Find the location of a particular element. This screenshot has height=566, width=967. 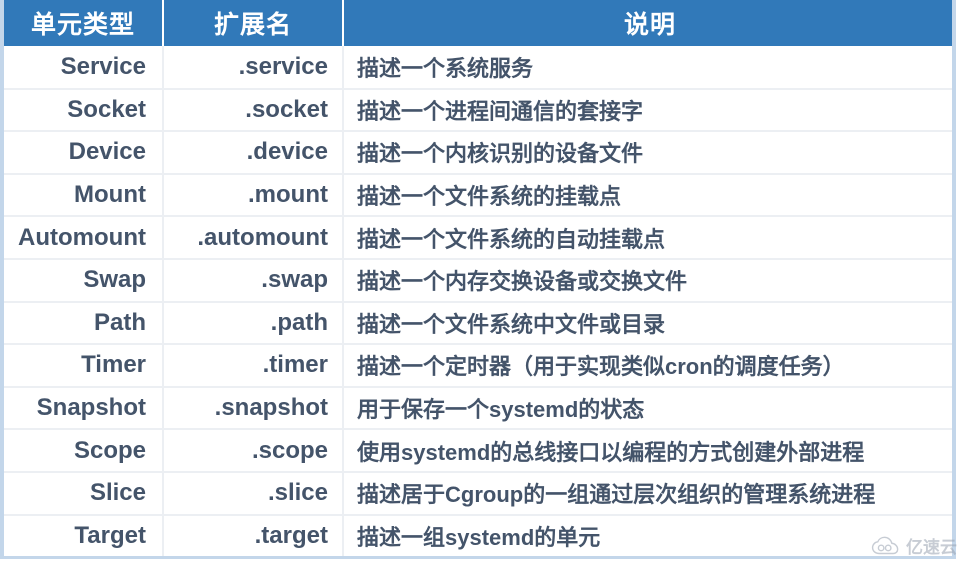

cell-description: 描述居于Cgroup的一组通过层次组织的管理系统进程 is located at coordinates (648, 493).